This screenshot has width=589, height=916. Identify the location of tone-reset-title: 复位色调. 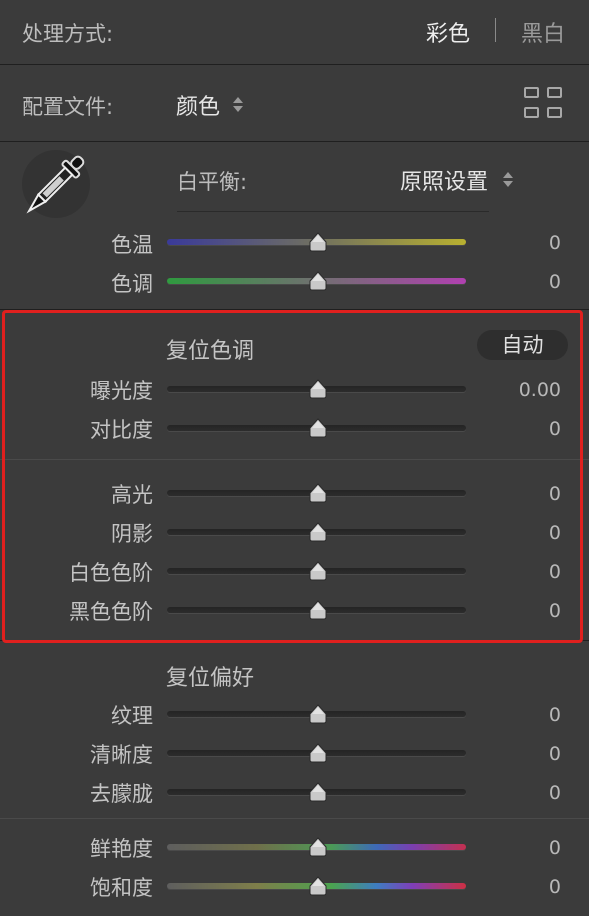
(210, 349).